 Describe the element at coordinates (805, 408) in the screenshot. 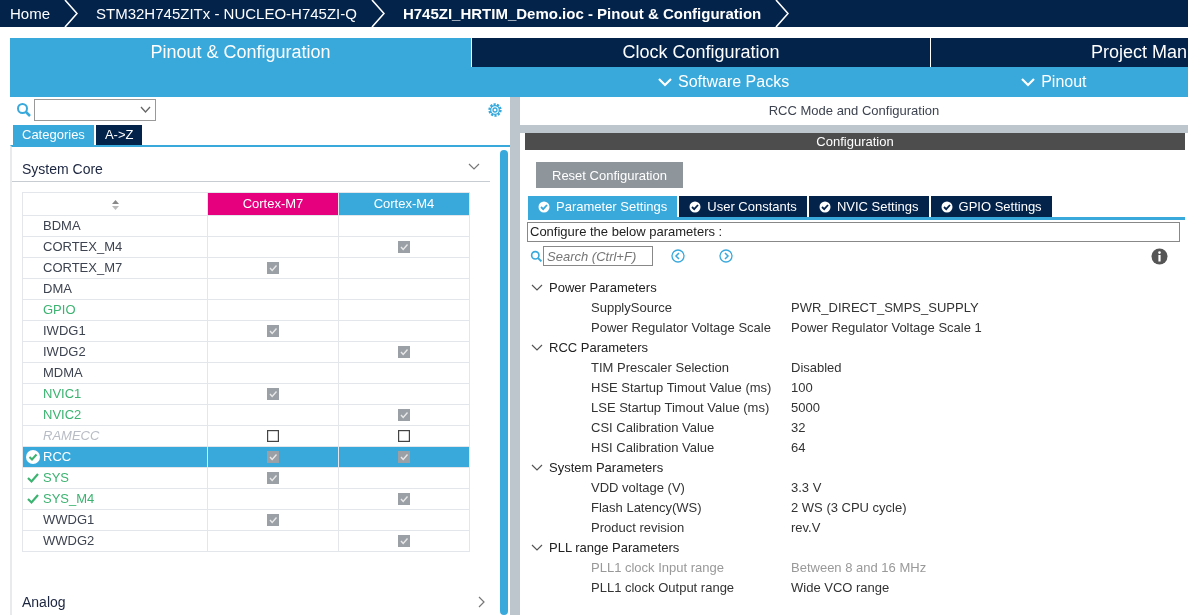

I see `parameter-value: 5000` at that location.